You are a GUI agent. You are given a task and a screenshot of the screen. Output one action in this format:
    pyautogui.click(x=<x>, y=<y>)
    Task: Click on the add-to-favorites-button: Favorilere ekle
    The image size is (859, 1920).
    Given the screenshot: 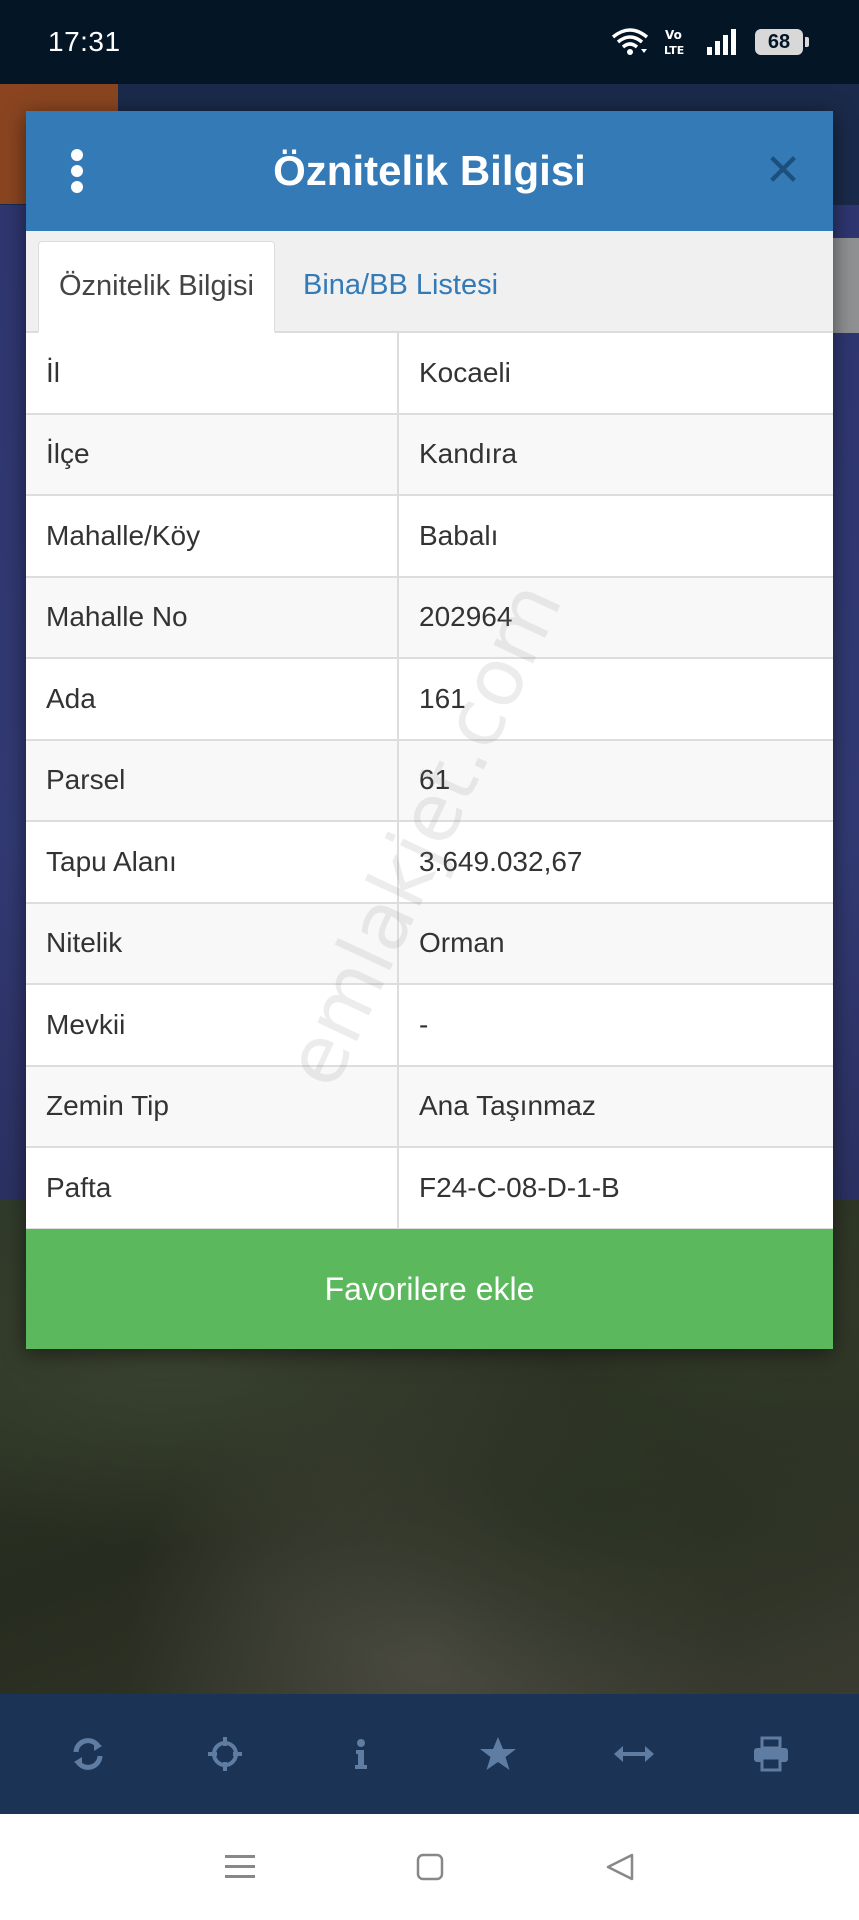 What is the action you would take?
    pyautogui.click(x=429, y=1289)
    